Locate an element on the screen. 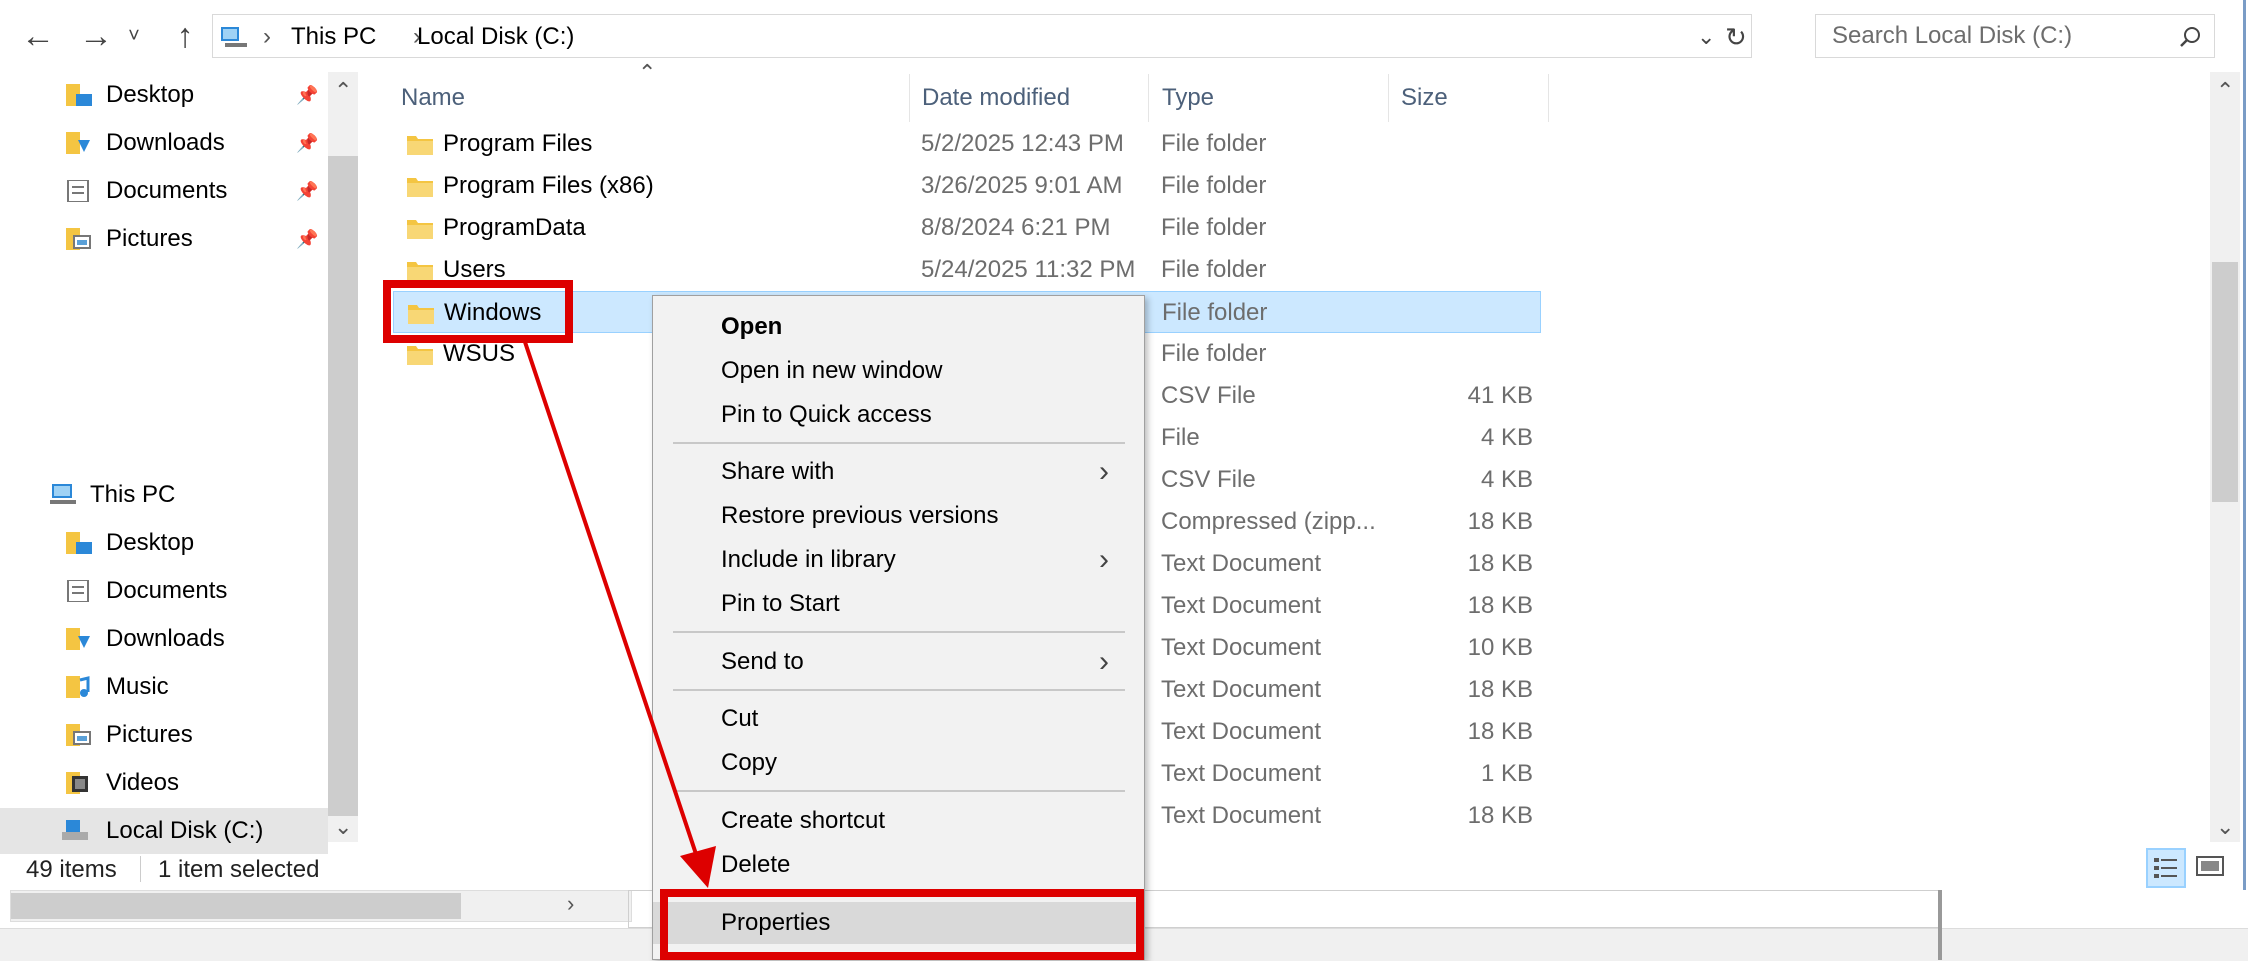 The image size is (2248, 961). nav-item-desktop: Desktop 📌 is located at coordinates (196, 95).